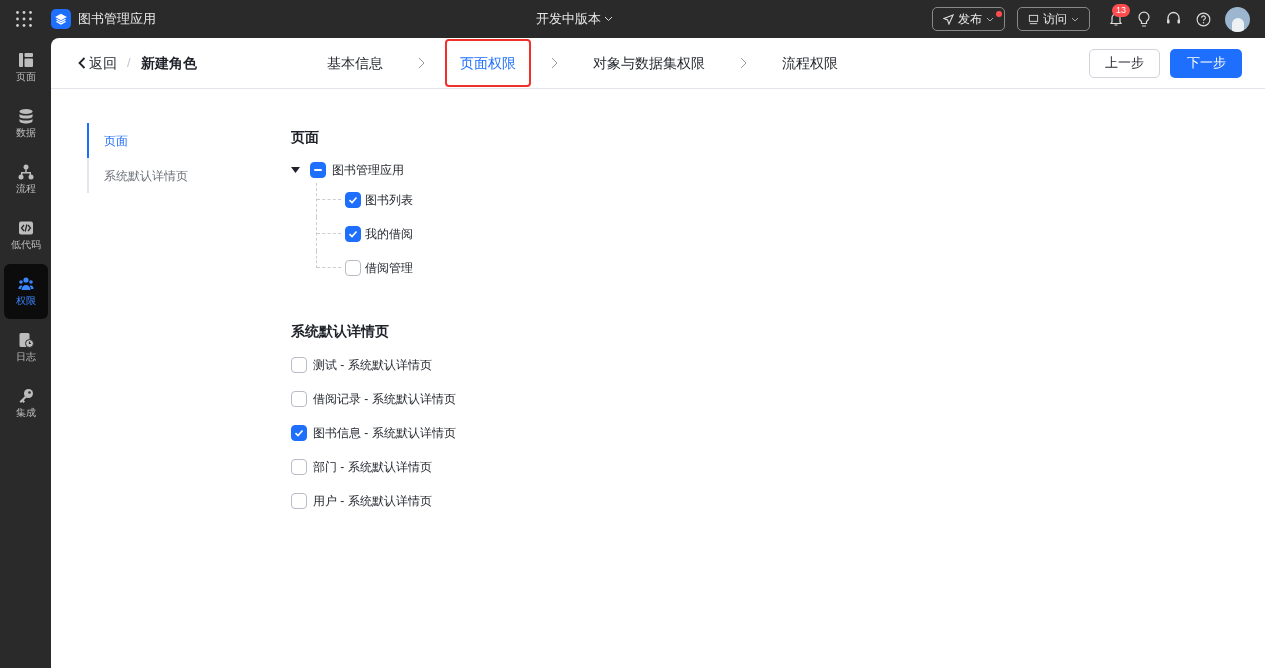 The image size is (1265, 668). I want to click on back-link: 返回, so click(97, 63).